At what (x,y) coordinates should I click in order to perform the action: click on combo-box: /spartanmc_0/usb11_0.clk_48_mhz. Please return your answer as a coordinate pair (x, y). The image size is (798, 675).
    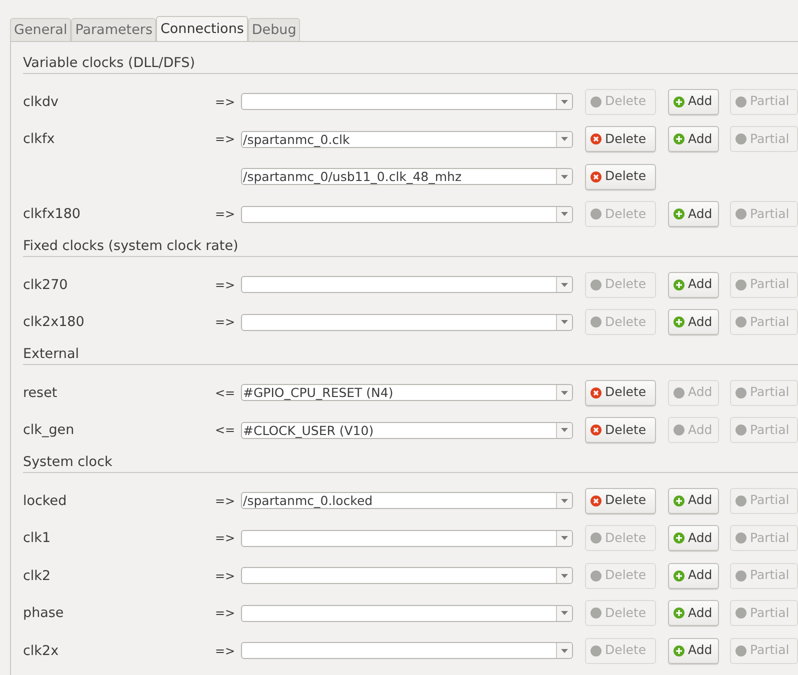
    Looking at the image, I should click on (407, 177).